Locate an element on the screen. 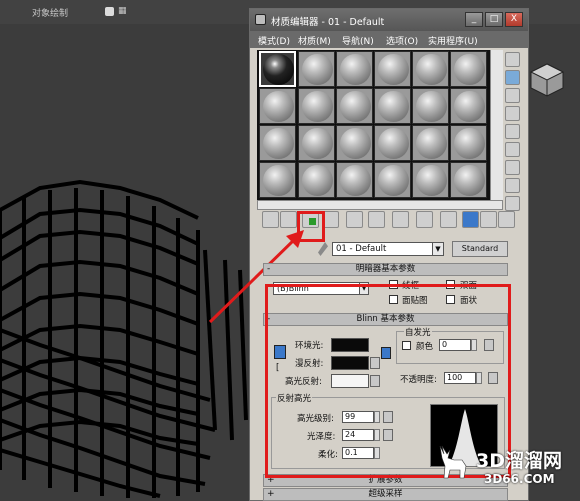 The image size is (580, 501). title-bar: 材质编辑器 - 01 - Default _ □ X is located at coordinates (389, 20).